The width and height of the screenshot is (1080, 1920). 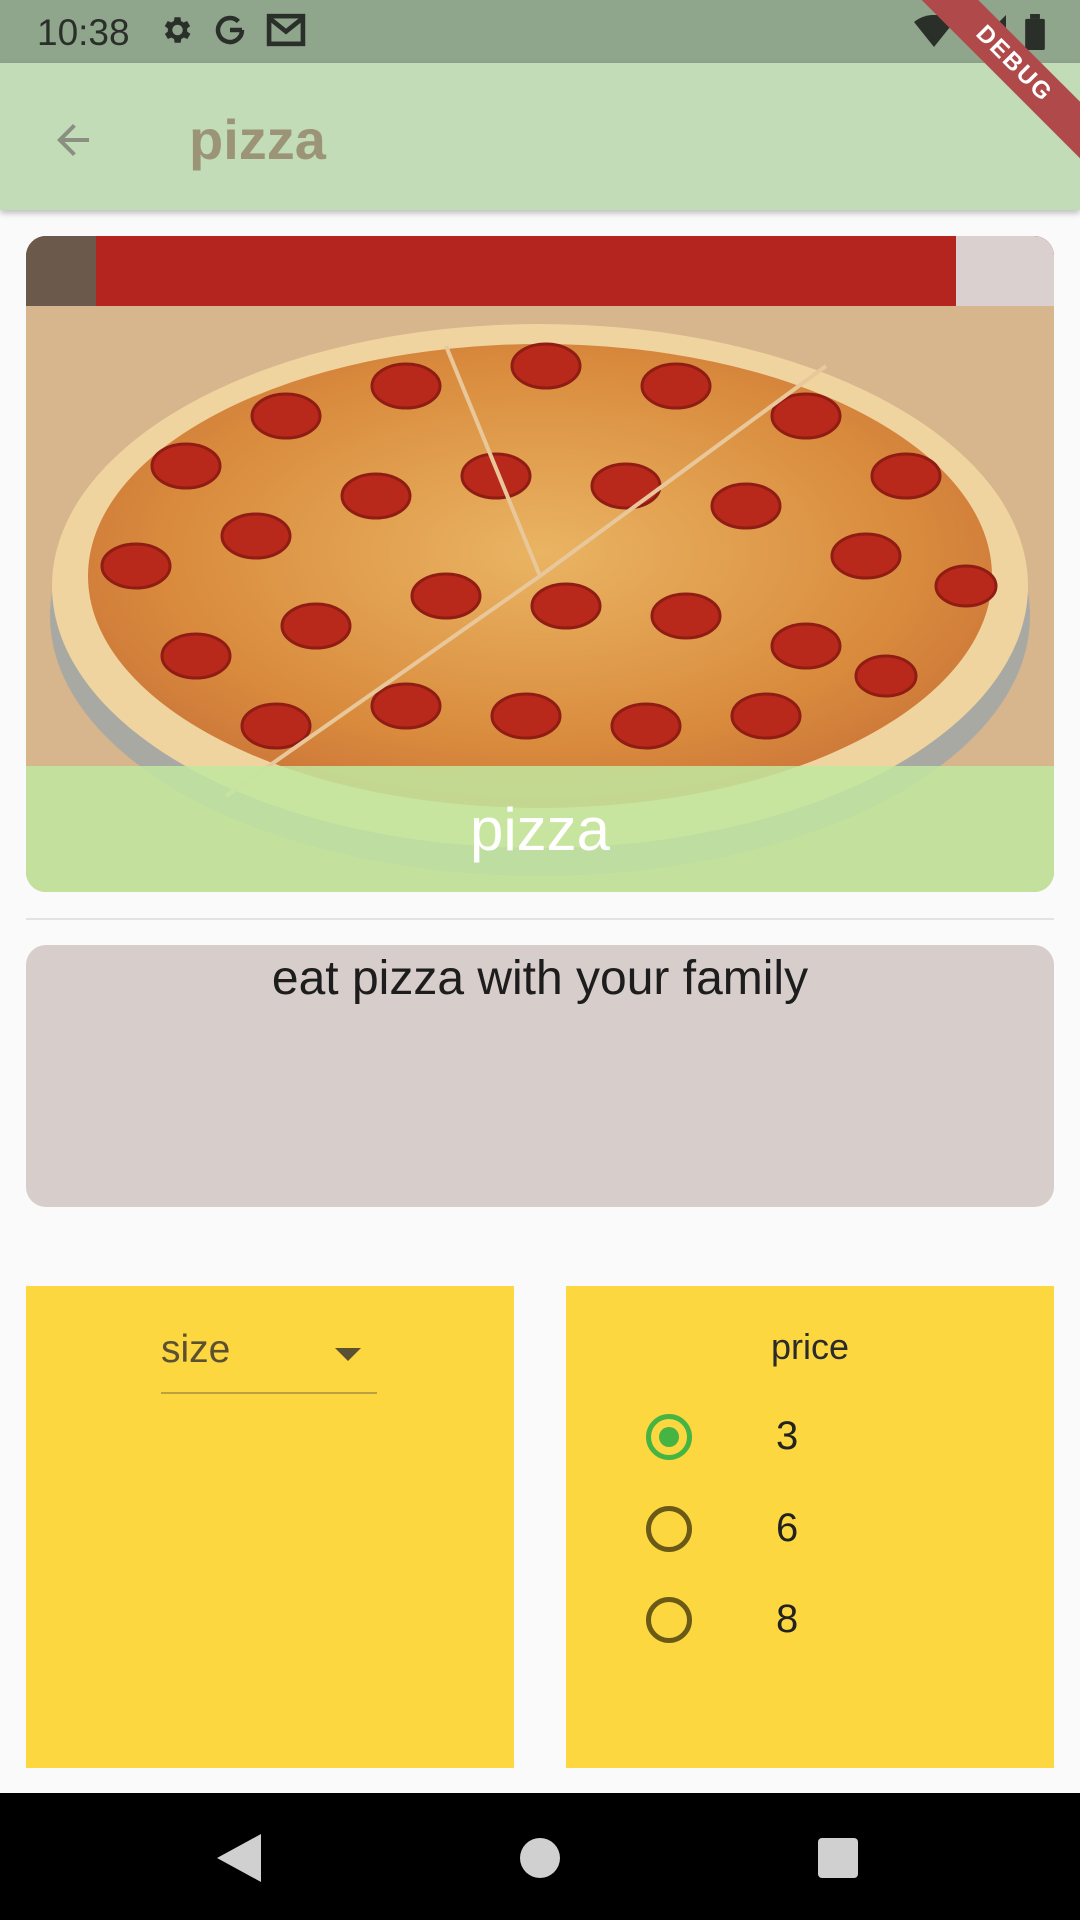 What do you see at coordinates (83, 32) in the screenshot?
I see `status-time: 10:38` at bounding box center [83, 32].